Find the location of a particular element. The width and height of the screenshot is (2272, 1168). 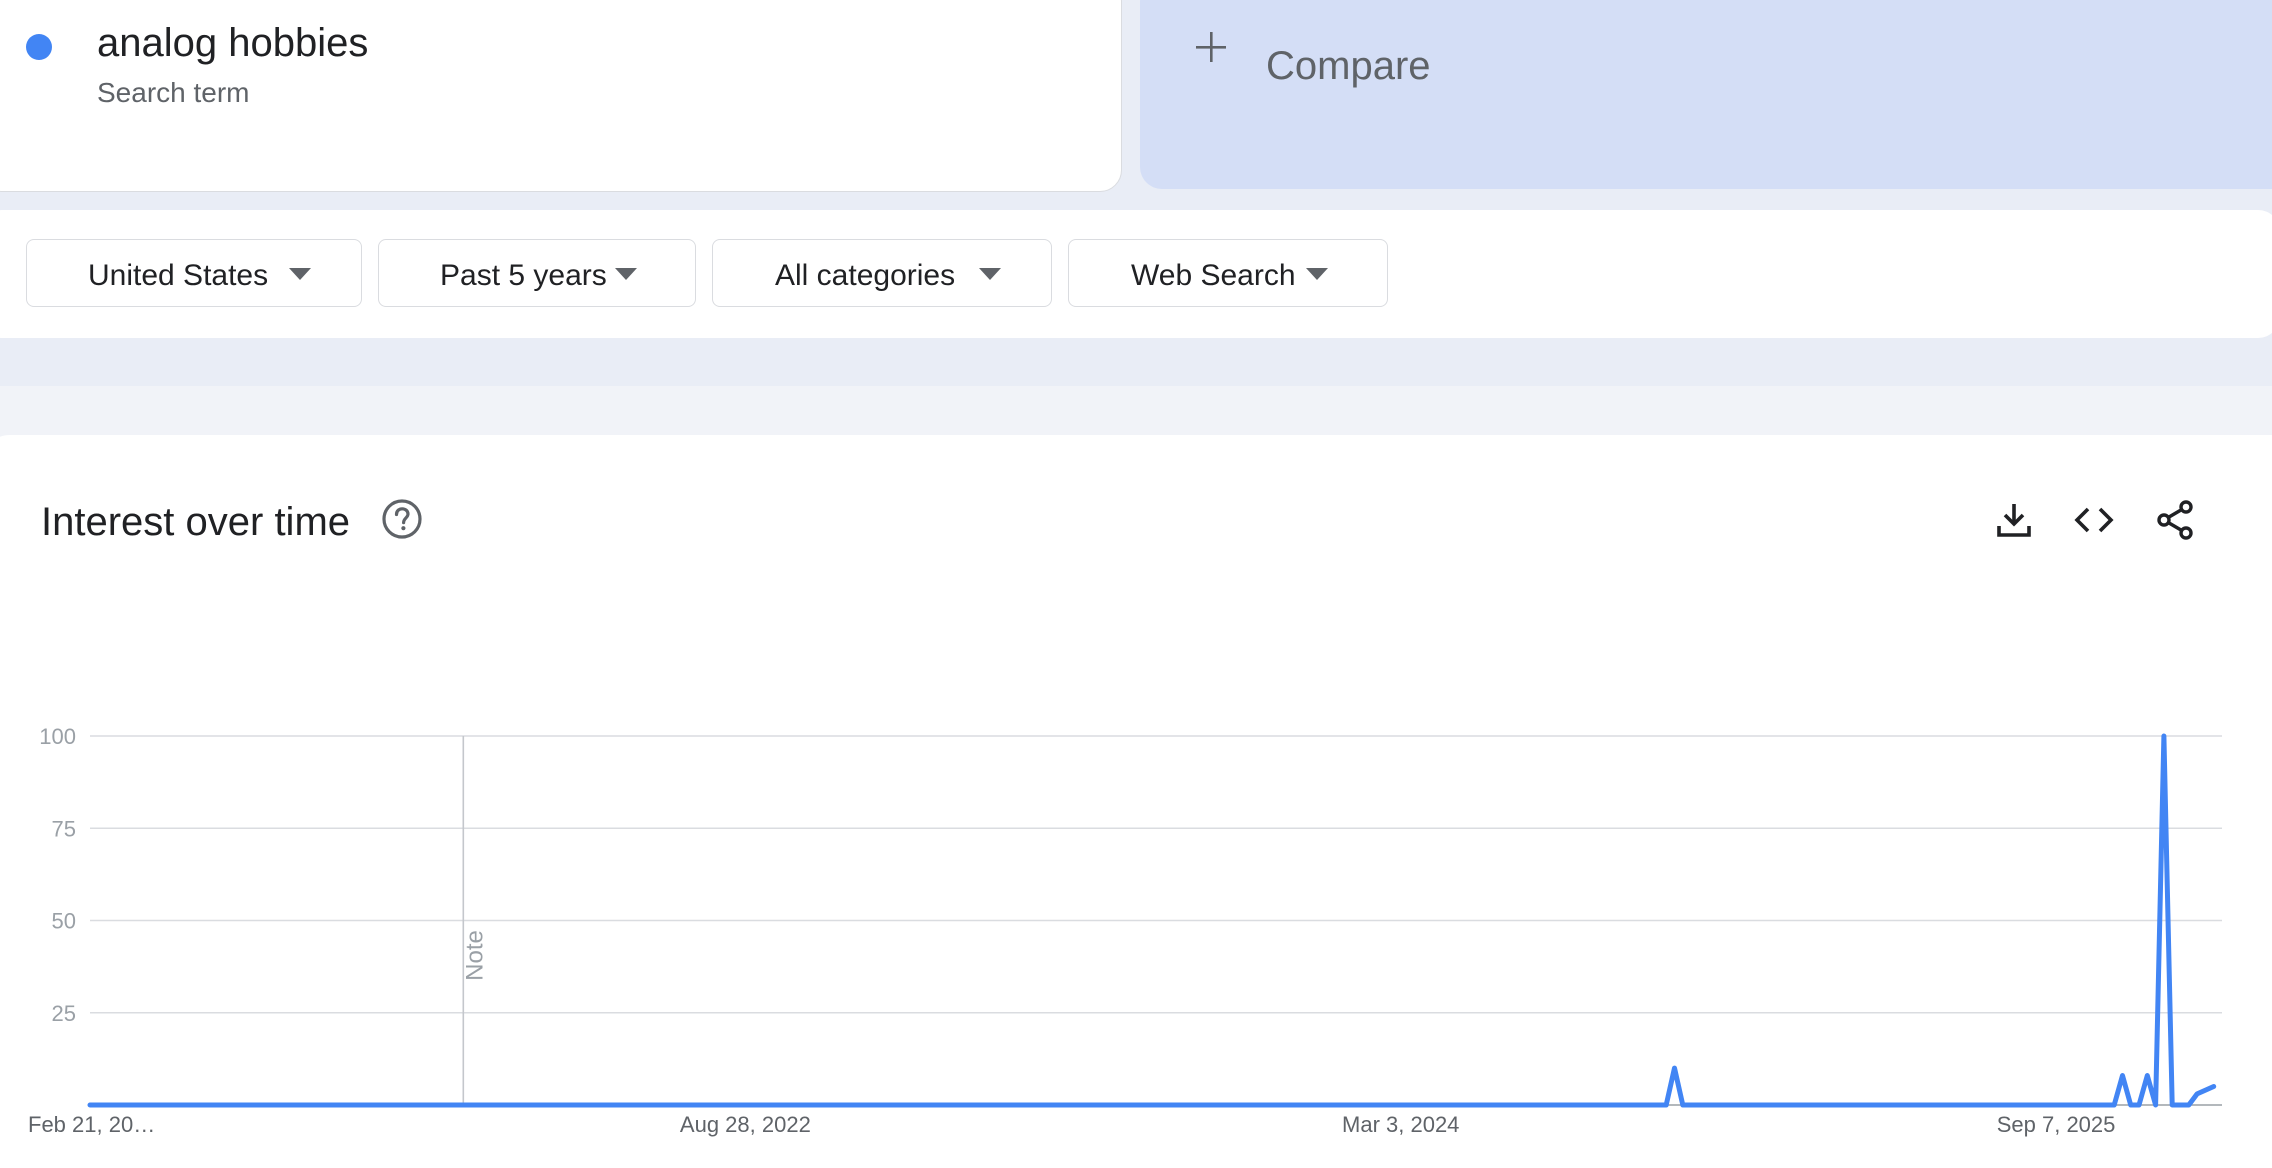

filter-category: All categories is located at coordinates (882, 273).